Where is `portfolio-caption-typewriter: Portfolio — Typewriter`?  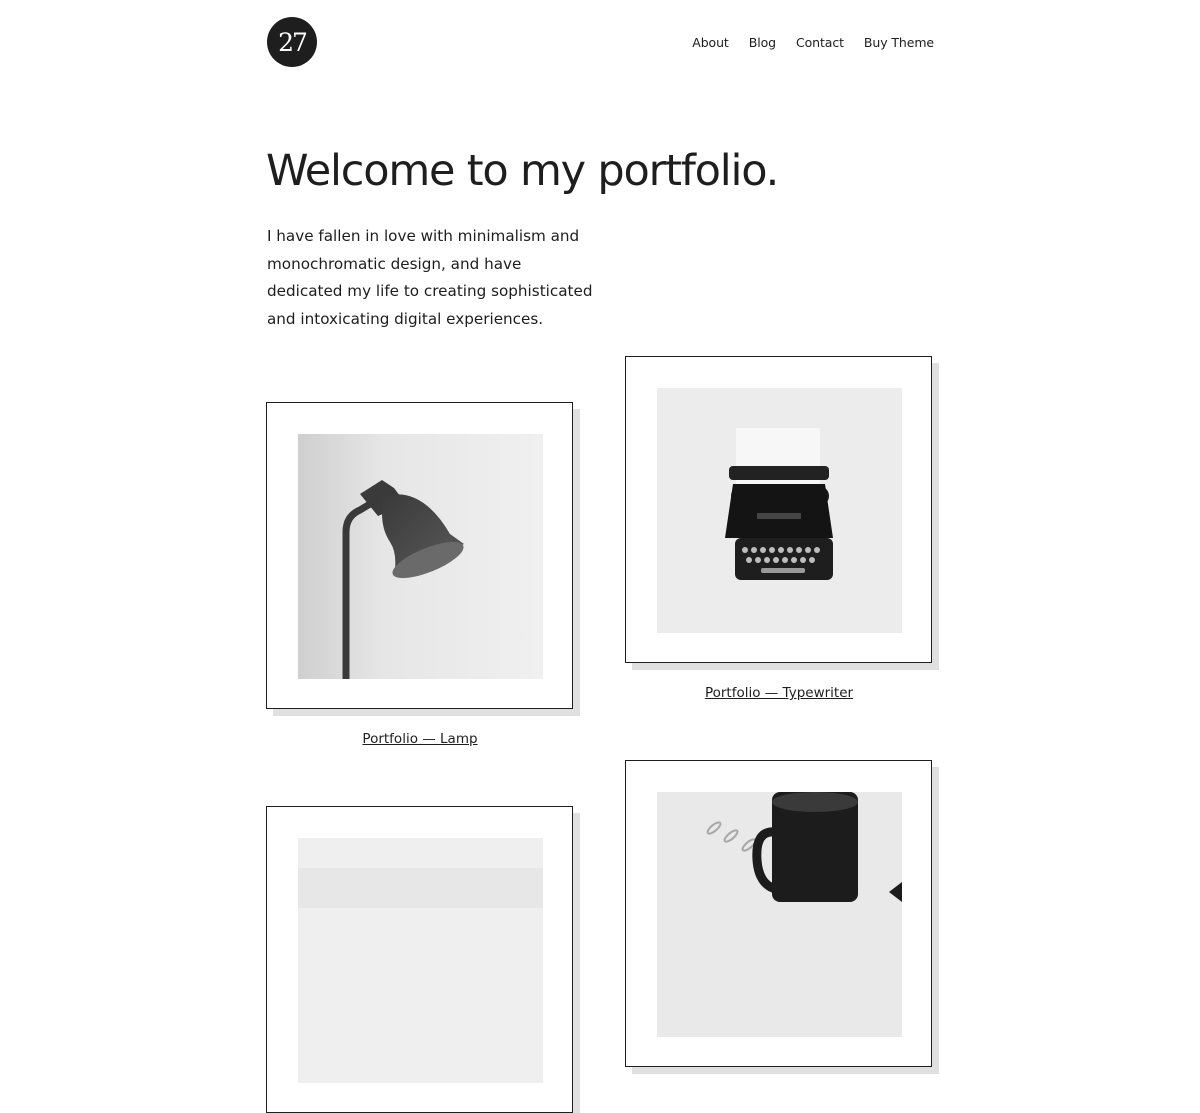
portfolio-caption-typewriter: Portfolio — Typewriter is located at coordinates (779, 693).